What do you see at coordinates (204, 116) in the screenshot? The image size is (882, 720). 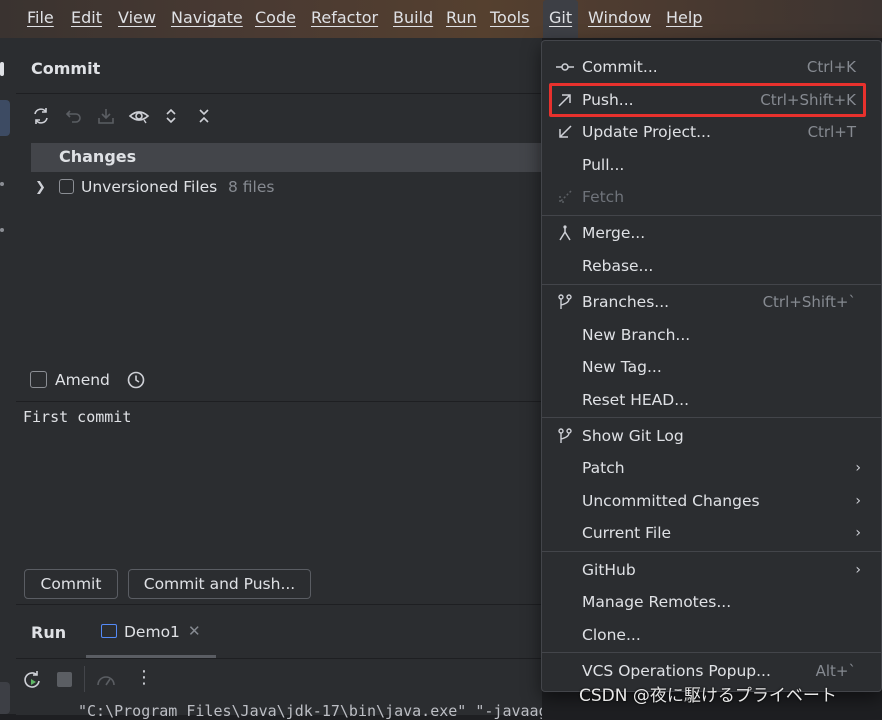 I see `collapse-all-icon` at bounding box center [204, 116].